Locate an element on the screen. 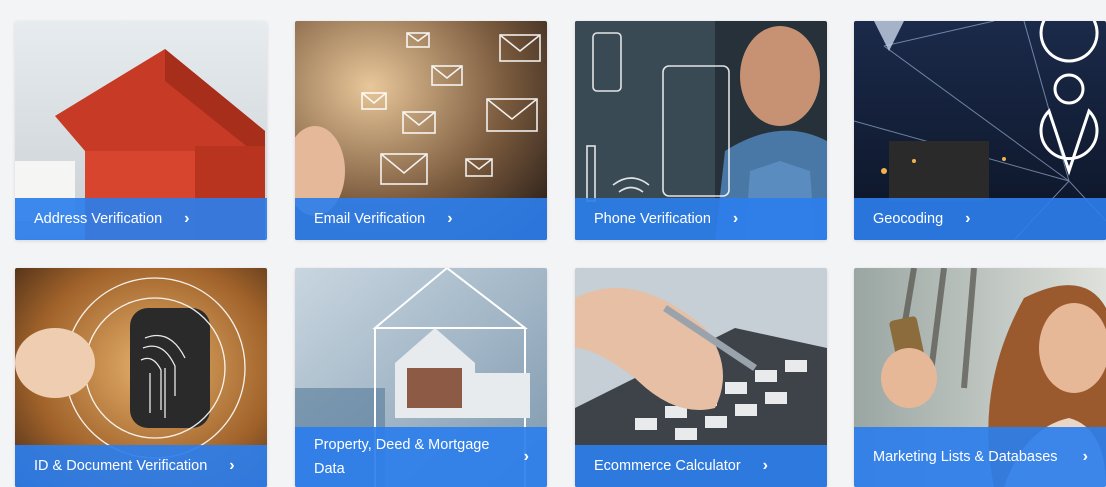  card-caption: ID & Document Verification › is located at coordinates (141, 466).